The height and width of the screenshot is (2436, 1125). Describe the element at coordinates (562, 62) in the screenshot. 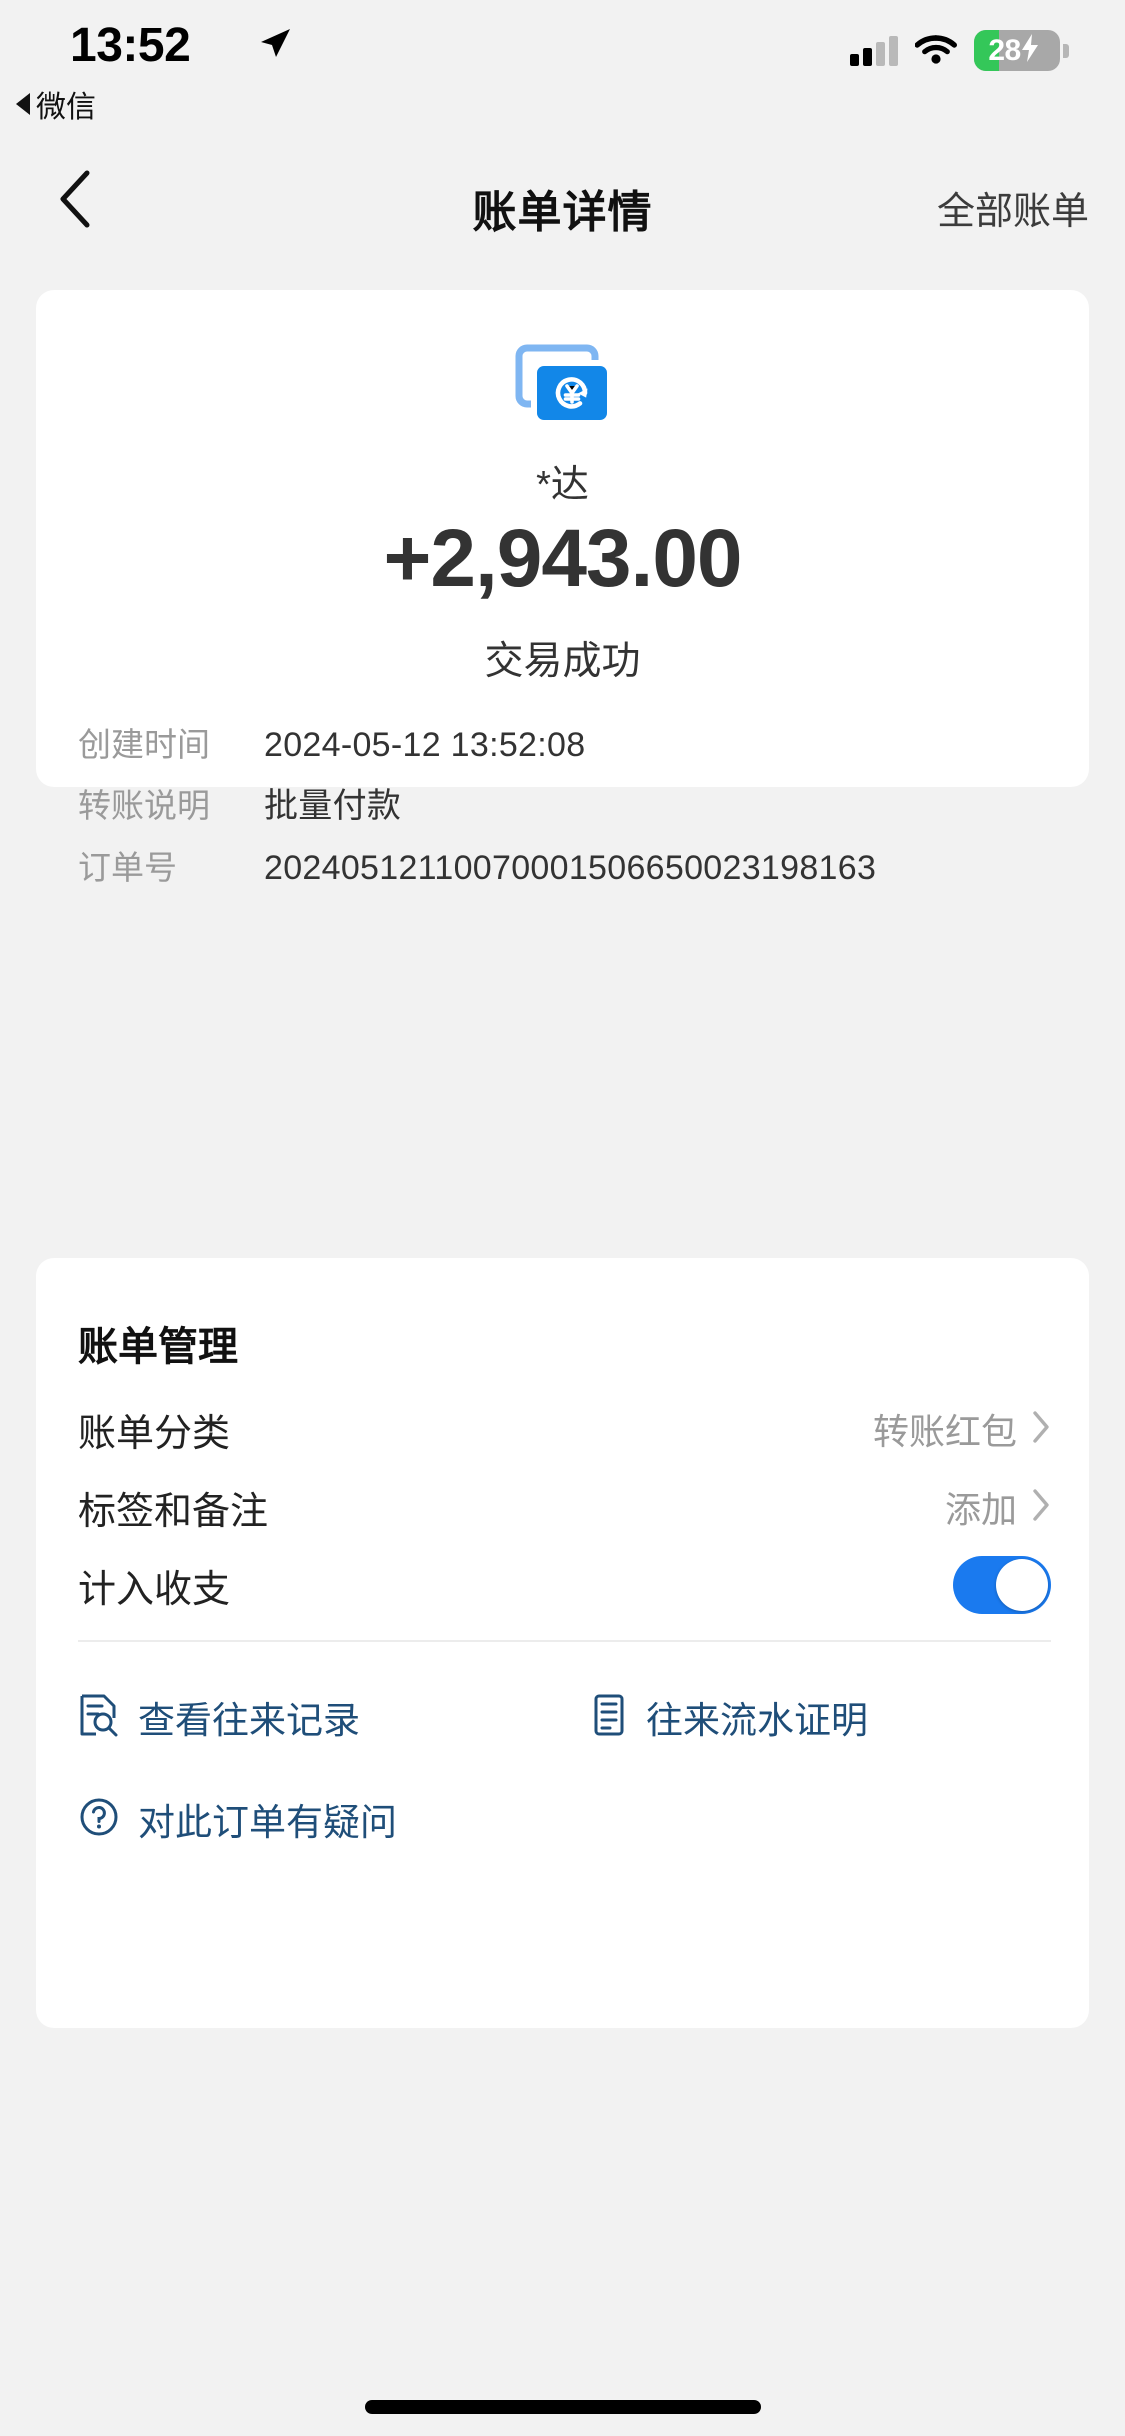

I see `status-bar: 13:52 微信 28` at that location.